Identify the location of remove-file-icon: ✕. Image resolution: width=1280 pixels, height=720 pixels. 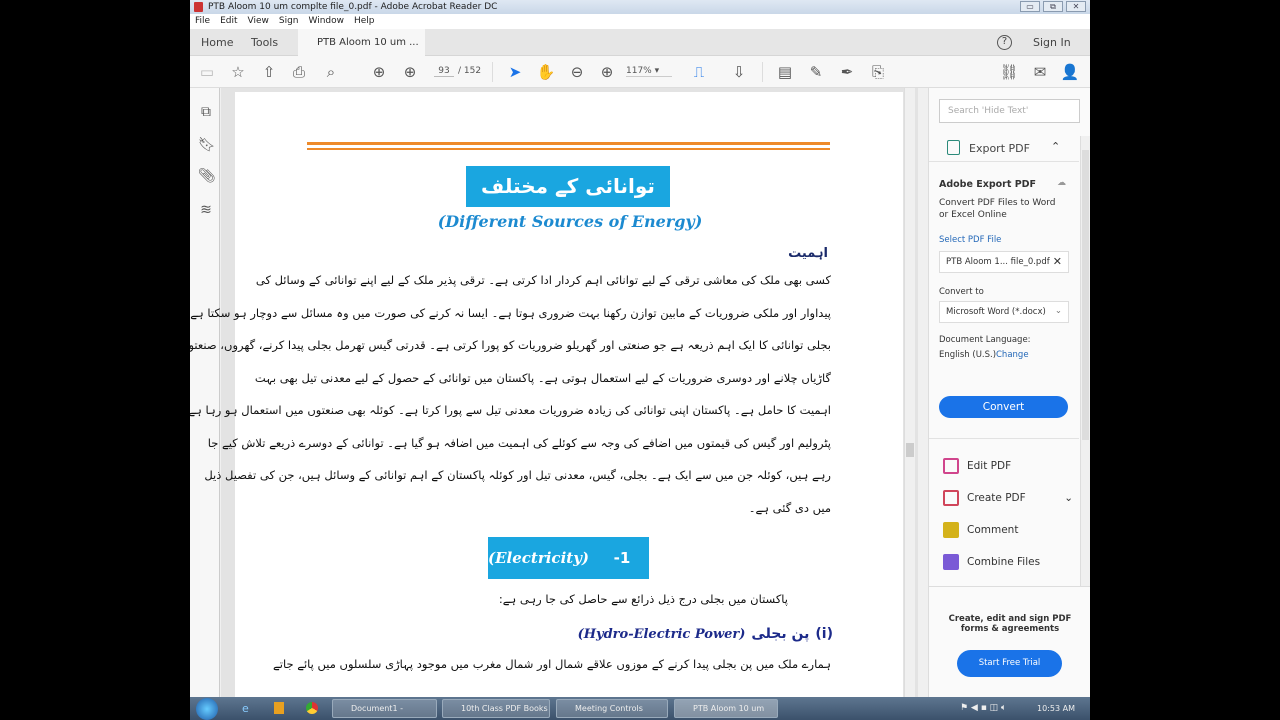
(1057, 261).